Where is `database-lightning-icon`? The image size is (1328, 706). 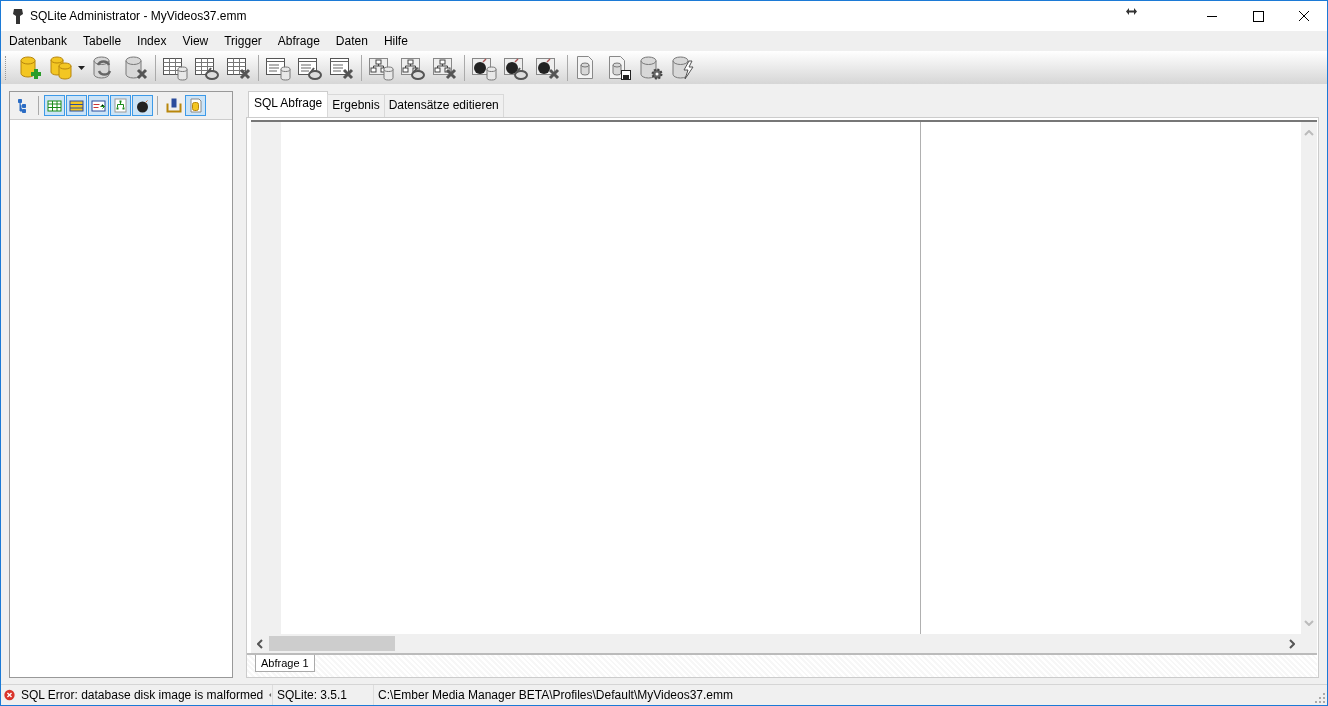 database-lightning-icon is located at coordinates (683, 67).